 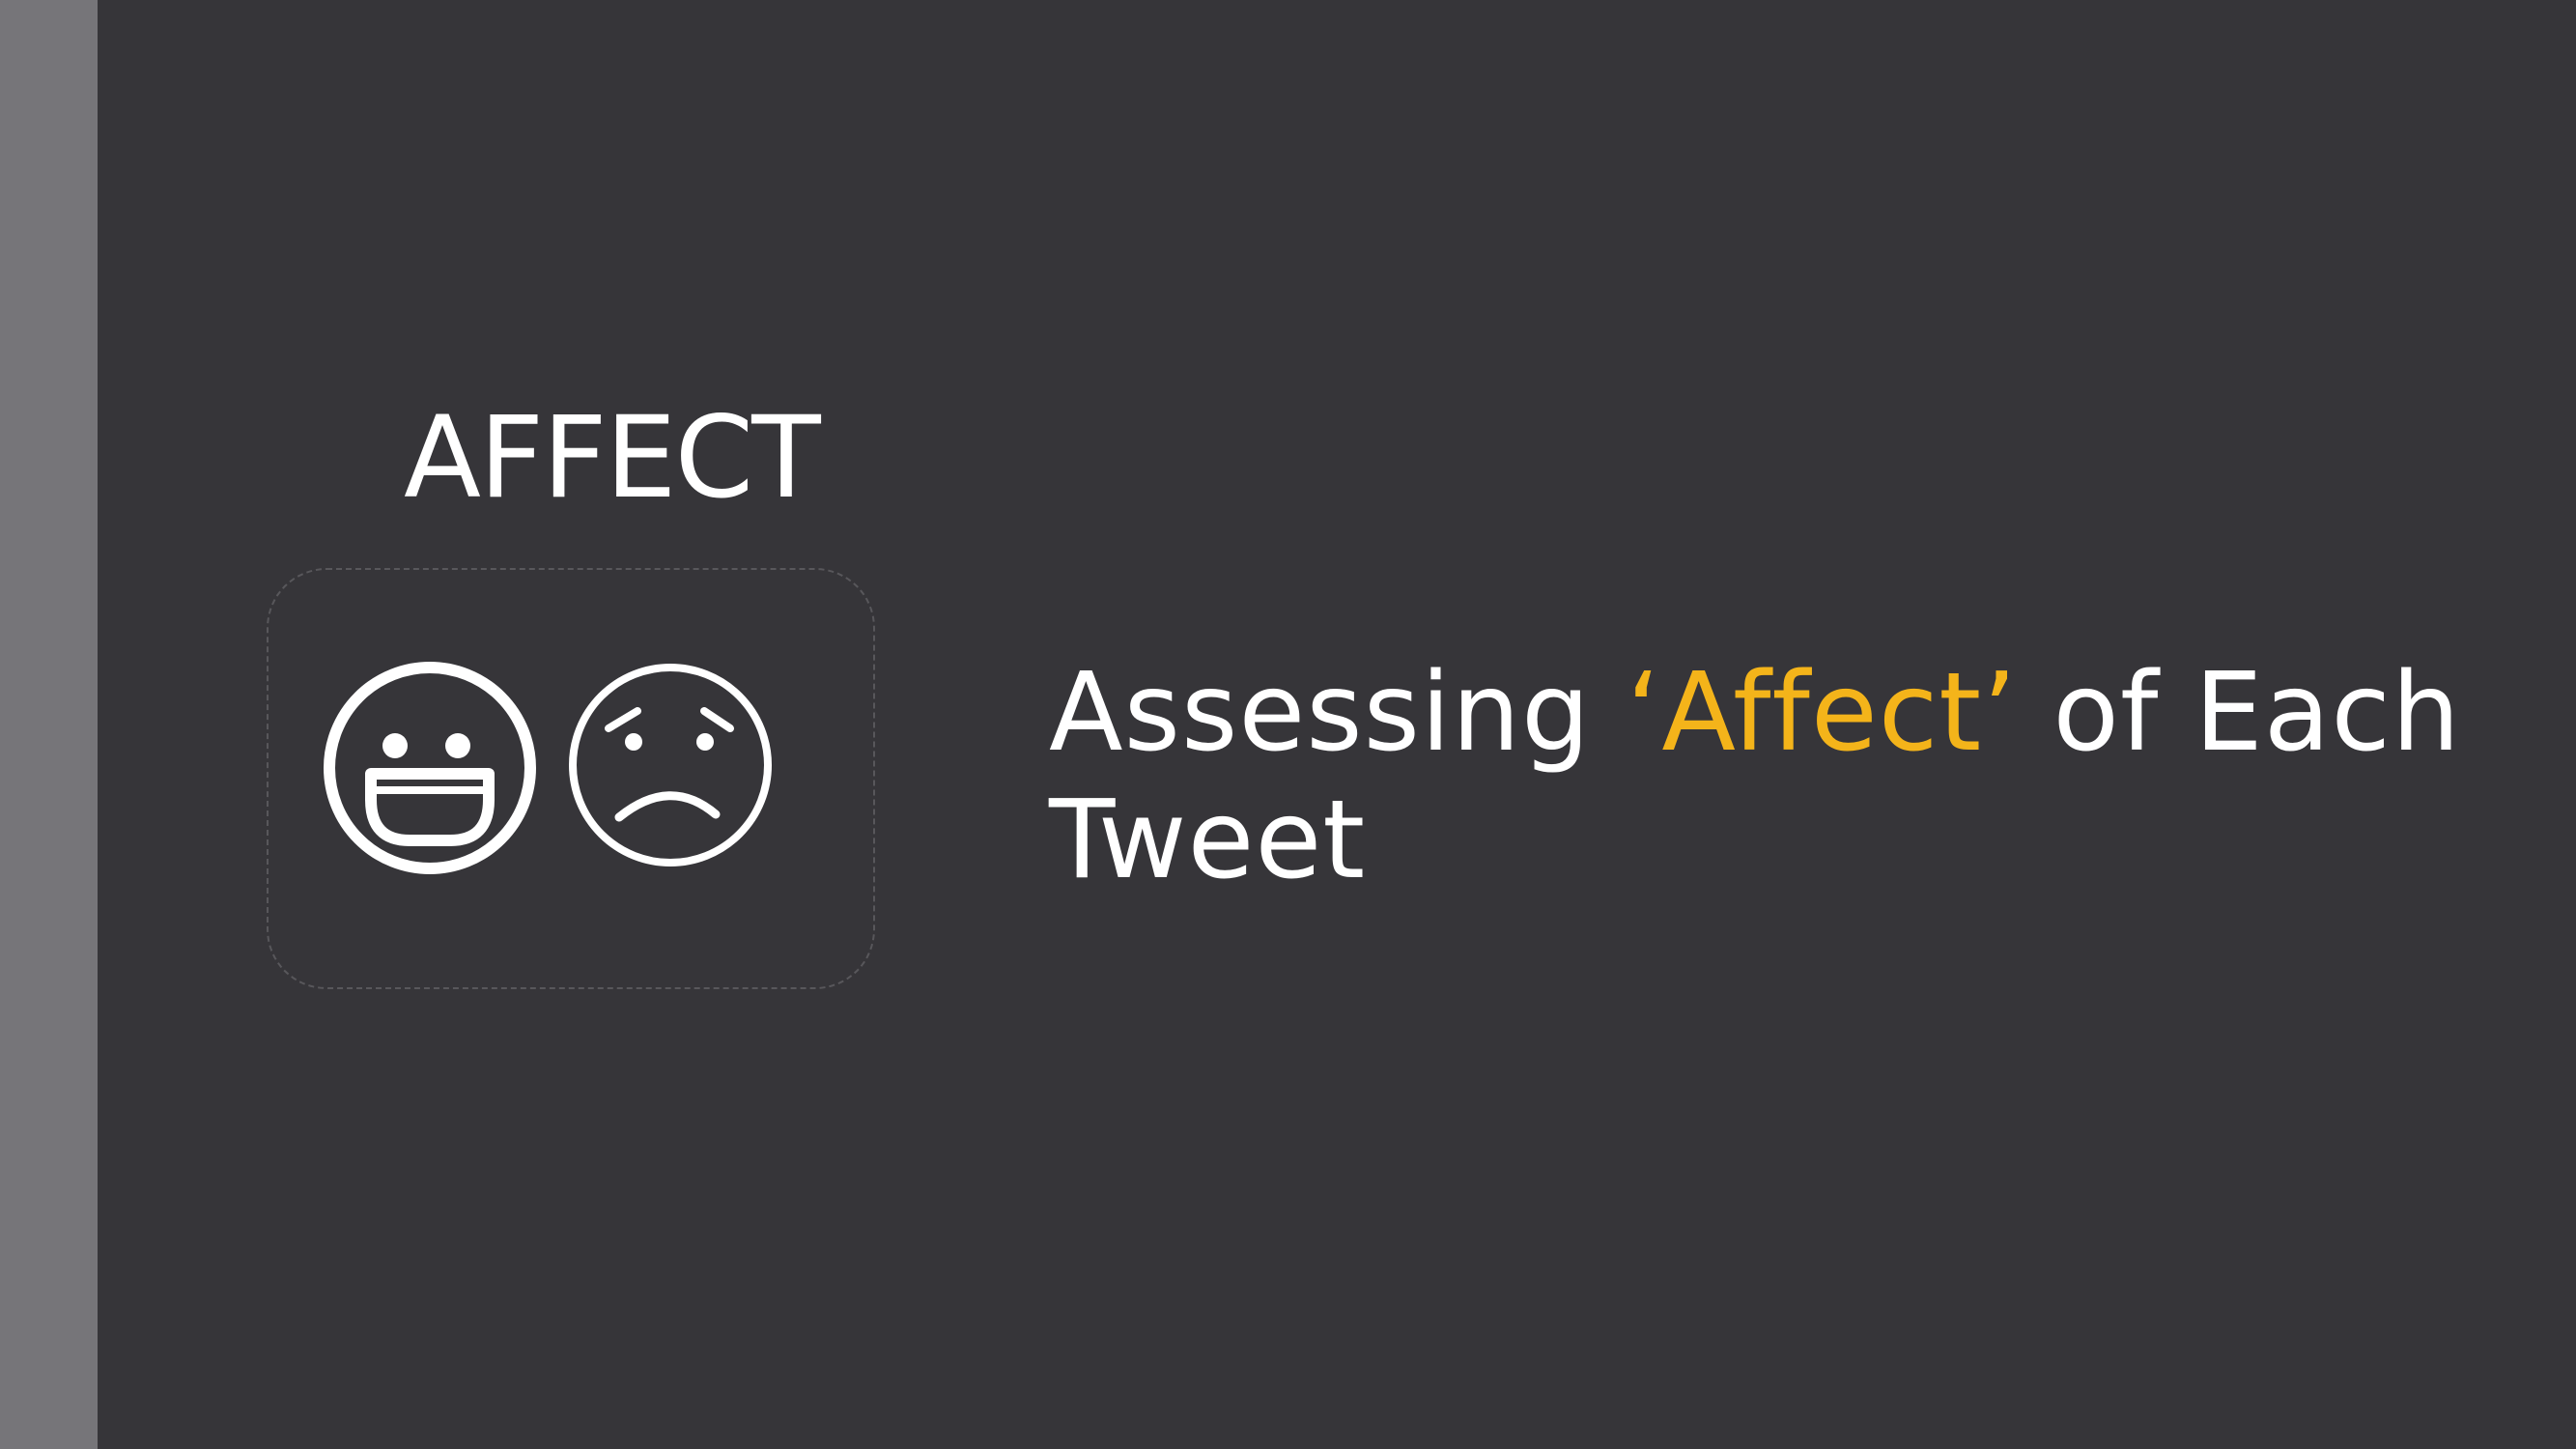 What do you see at coordinates (670, 765) in the screenshot?
I see `sad-face-icon` at bounding box center [670, 765].